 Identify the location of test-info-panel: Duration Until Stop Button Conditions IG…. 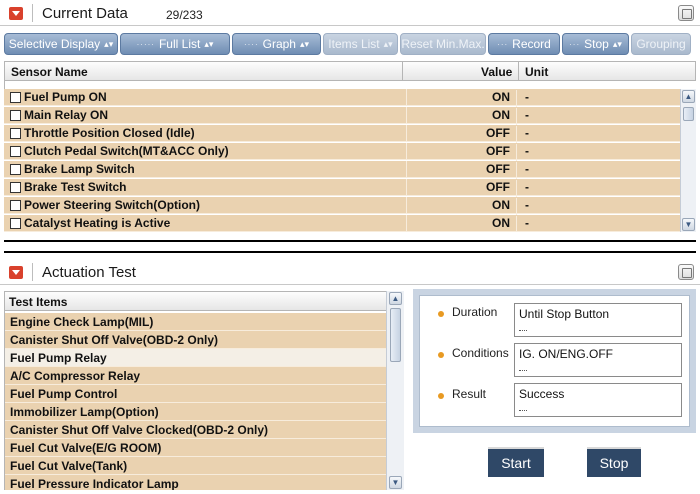
(554, 361).